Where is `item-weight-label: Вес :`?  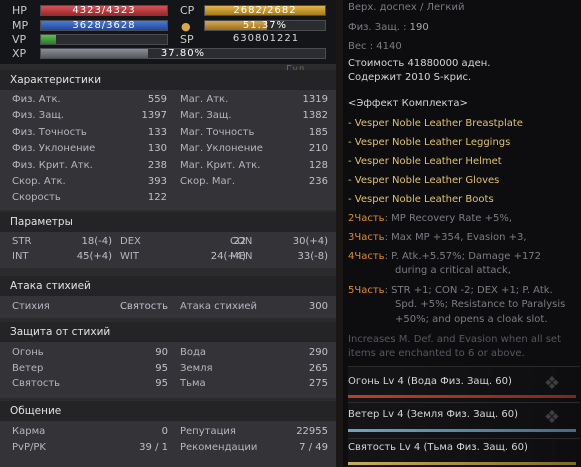
item-weight-label: Вес : is located at coordinates (361, 46).